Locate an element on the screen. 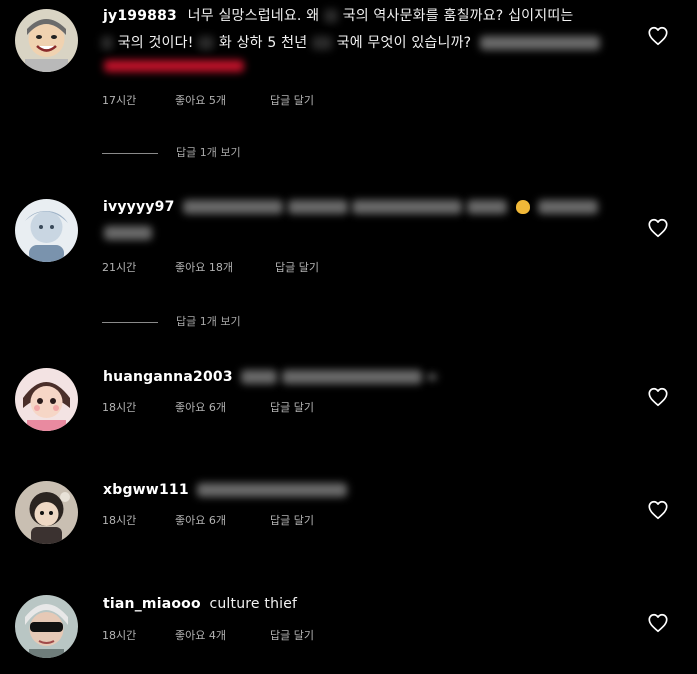  comment-text: 화 상하 5 천년 is located at coordinates (263, 43).